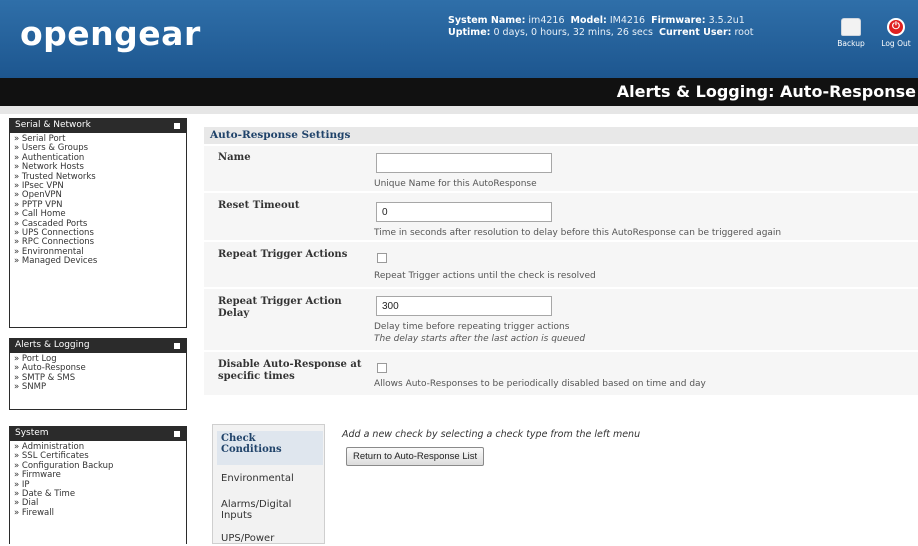 The image size is (918, 546). Describe the element at coordinates (257, 510) in the screenshot. I see `check-type-alarms-digital-inputs: Alarms/Digital Inputs` at that location.